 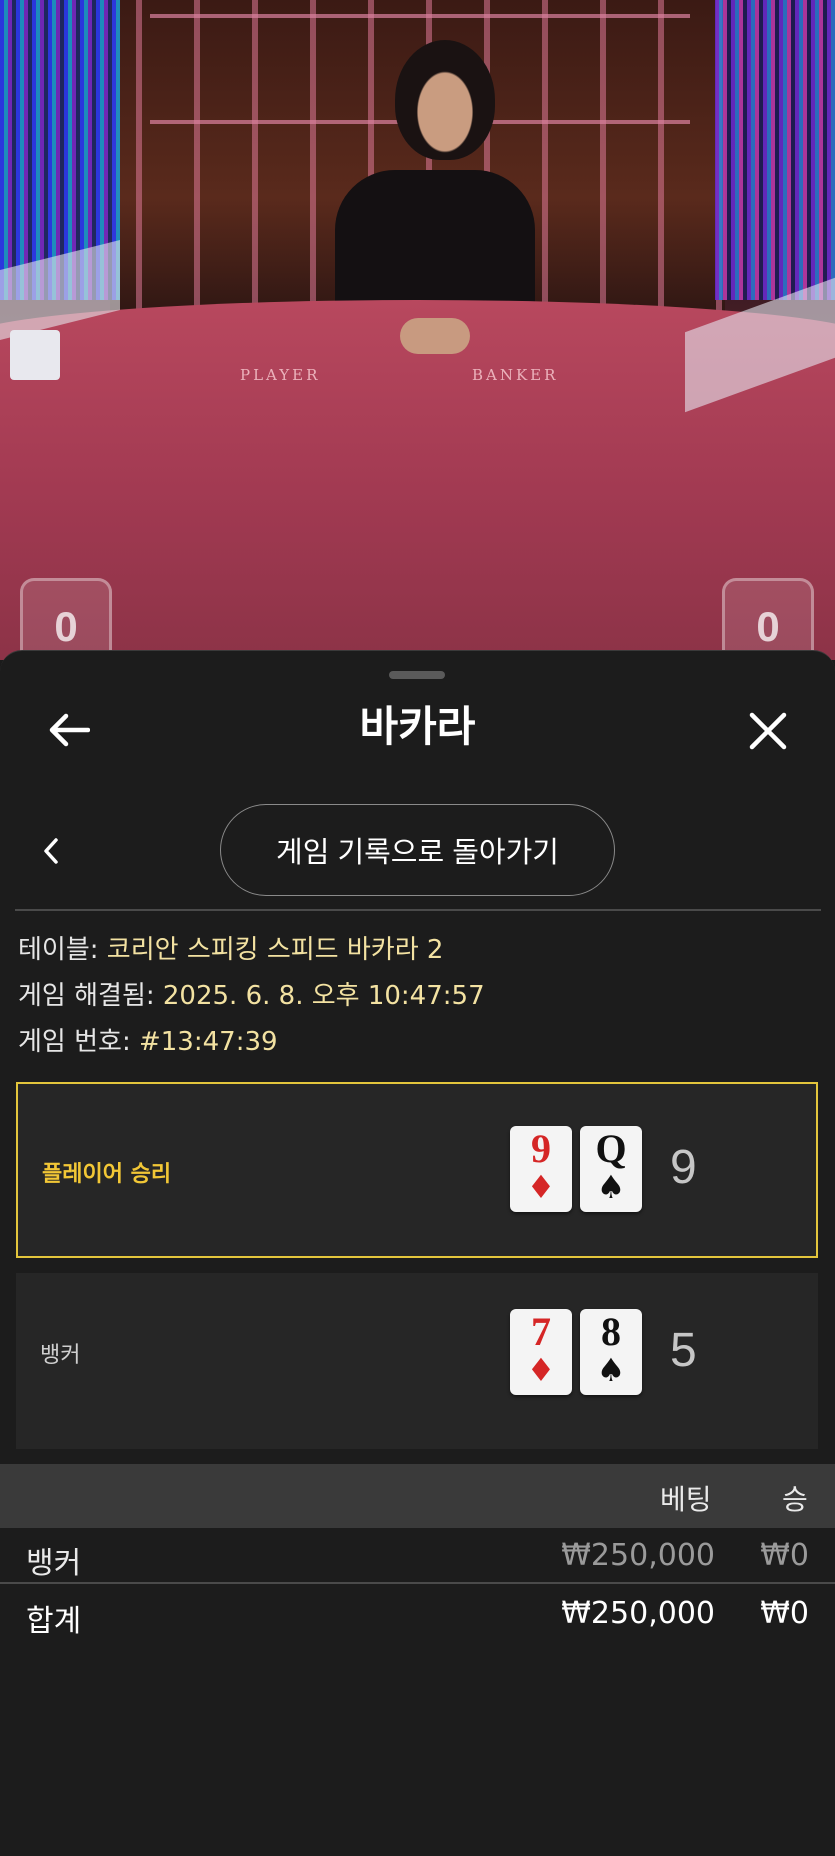 What do you see at coordinates (683, 1350) in the screenshot?
I see `banker-hand-score: 5` at bounding box center [683, 1350].